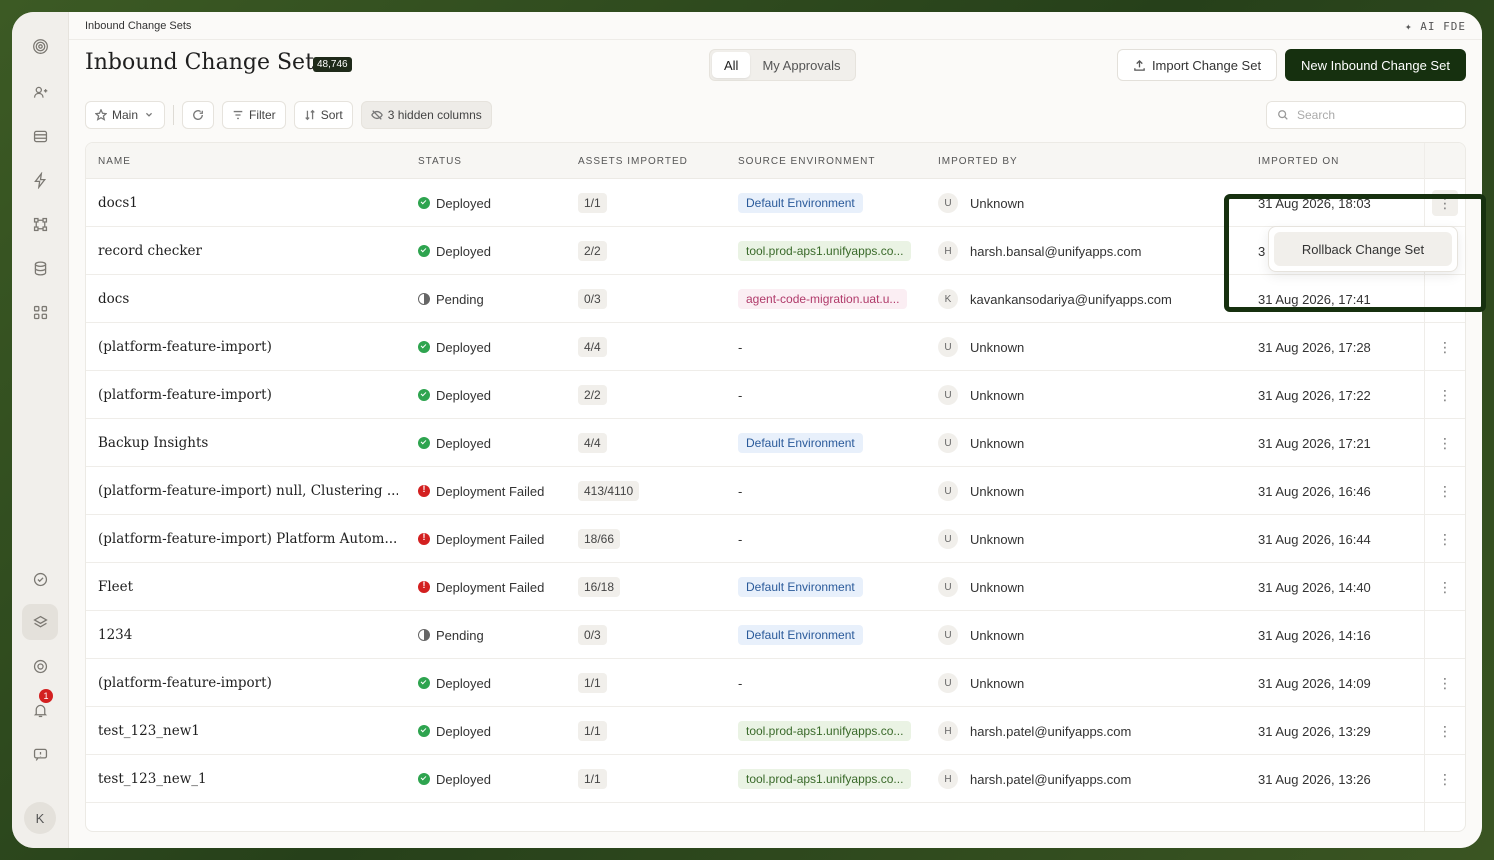 This screenshot has height=860, width=1494. I want to click on lightning-icon, so click(40, 180).